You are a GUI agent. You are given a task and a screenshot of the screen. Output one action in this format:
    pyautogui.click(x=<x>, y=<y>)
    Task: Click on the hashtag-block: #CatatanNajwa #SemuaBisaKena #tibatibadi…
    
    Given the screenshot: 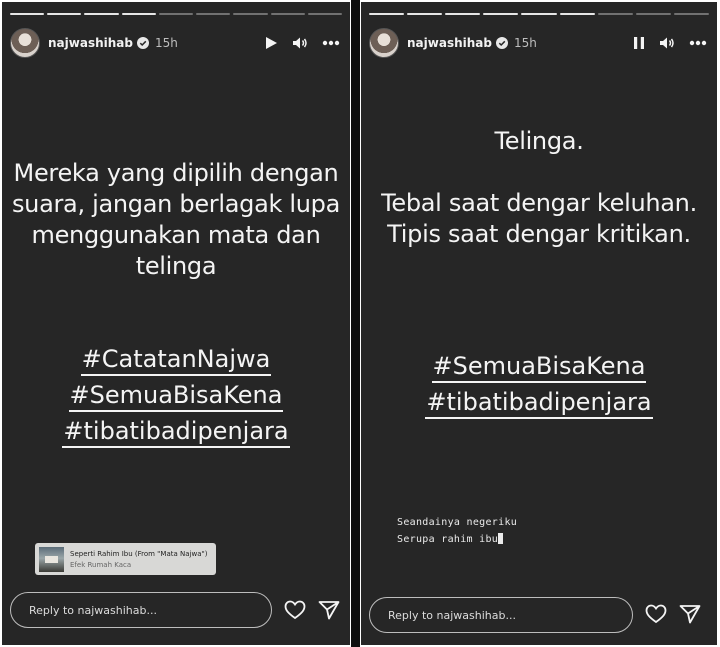 What is the action you would take?
    pyautogui.click(x=176, y=396)
    